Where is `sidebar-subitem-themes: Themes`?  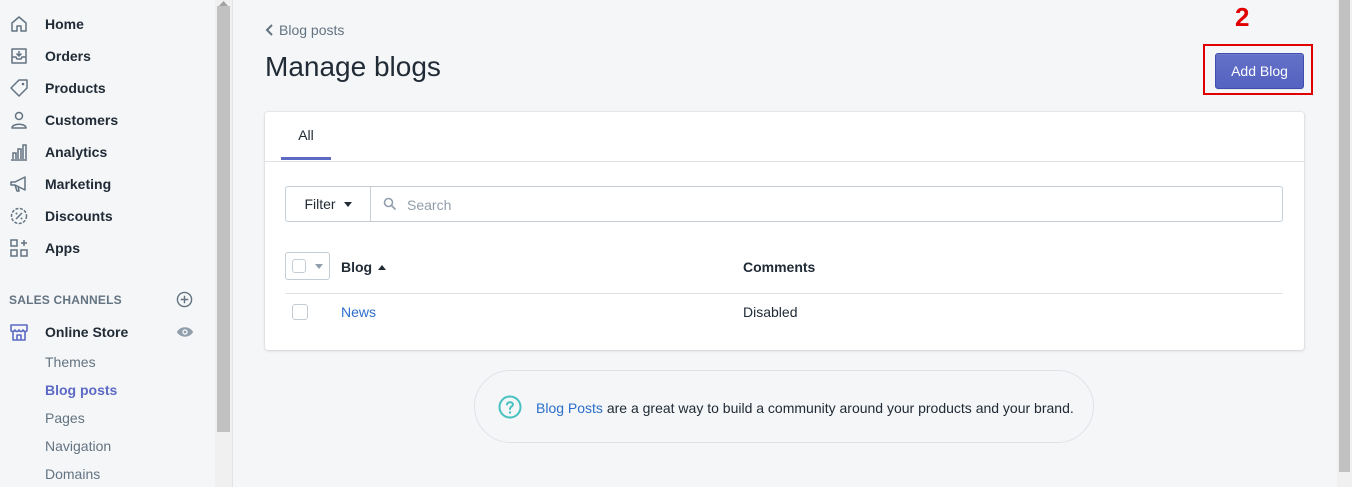 sidebar-subitem-themes: Themes is located at coordinates (70, 362).